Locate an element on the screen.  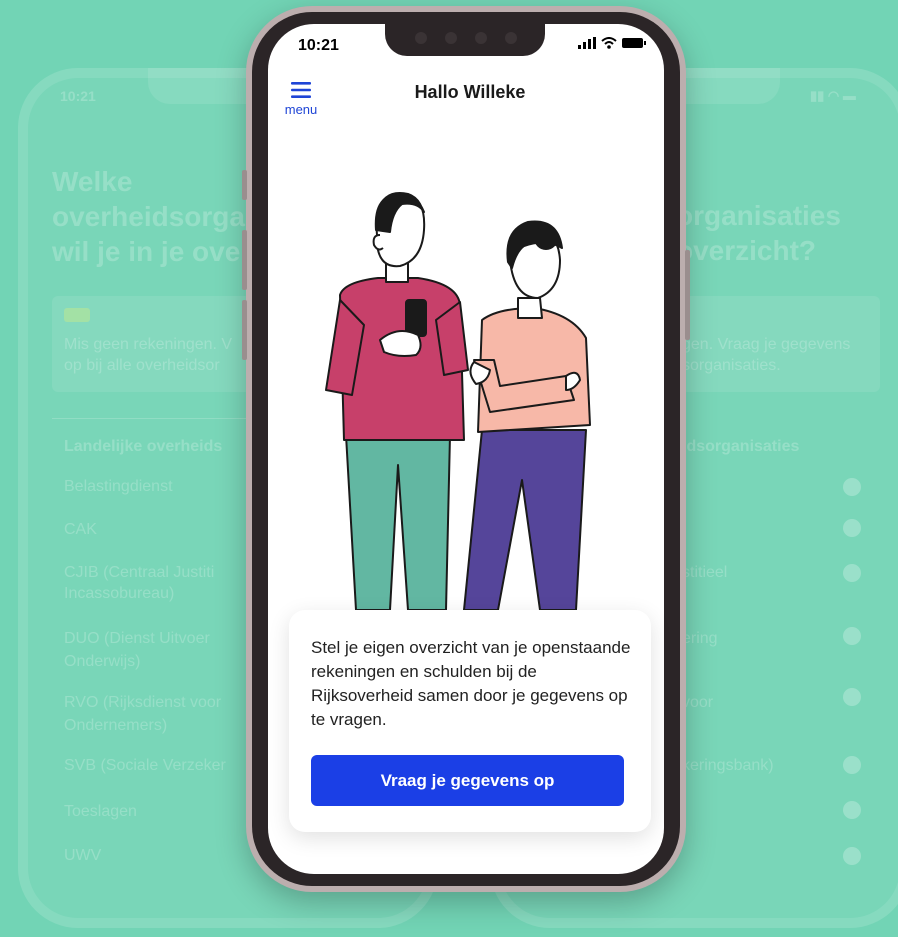
status-icons is located at coordinates (612, 43).